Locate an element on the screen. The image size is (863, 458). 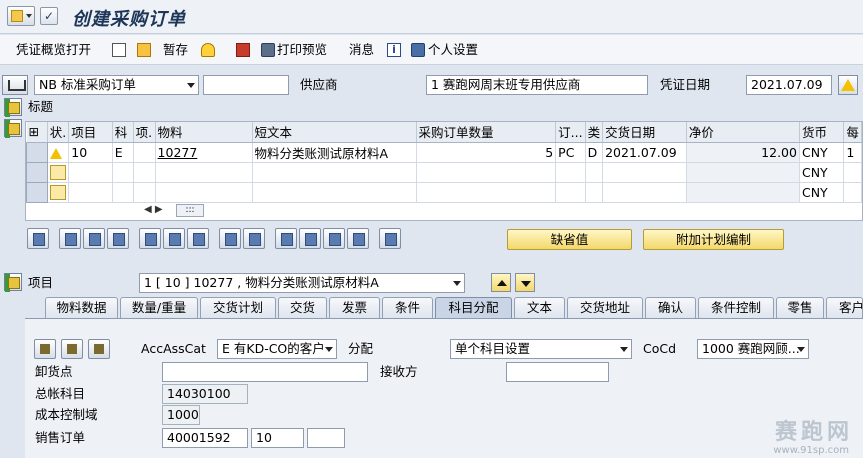
unloading-point-input is located at coordinates (265, 372).